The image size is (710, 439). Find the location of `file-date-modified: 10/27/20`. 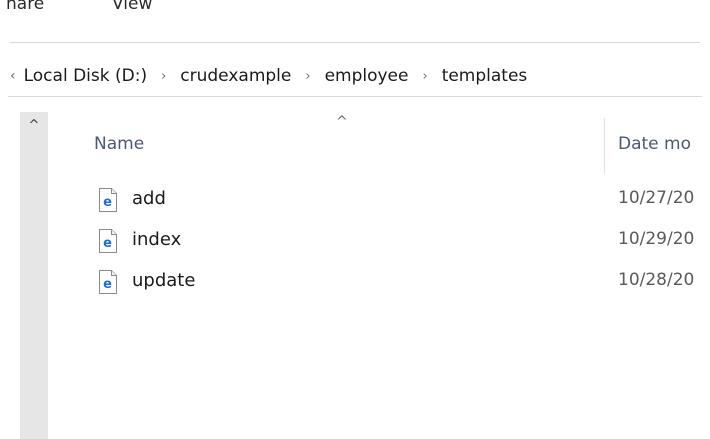

file-date-modified: 10/27/20 is located at coordinates (656, 198).